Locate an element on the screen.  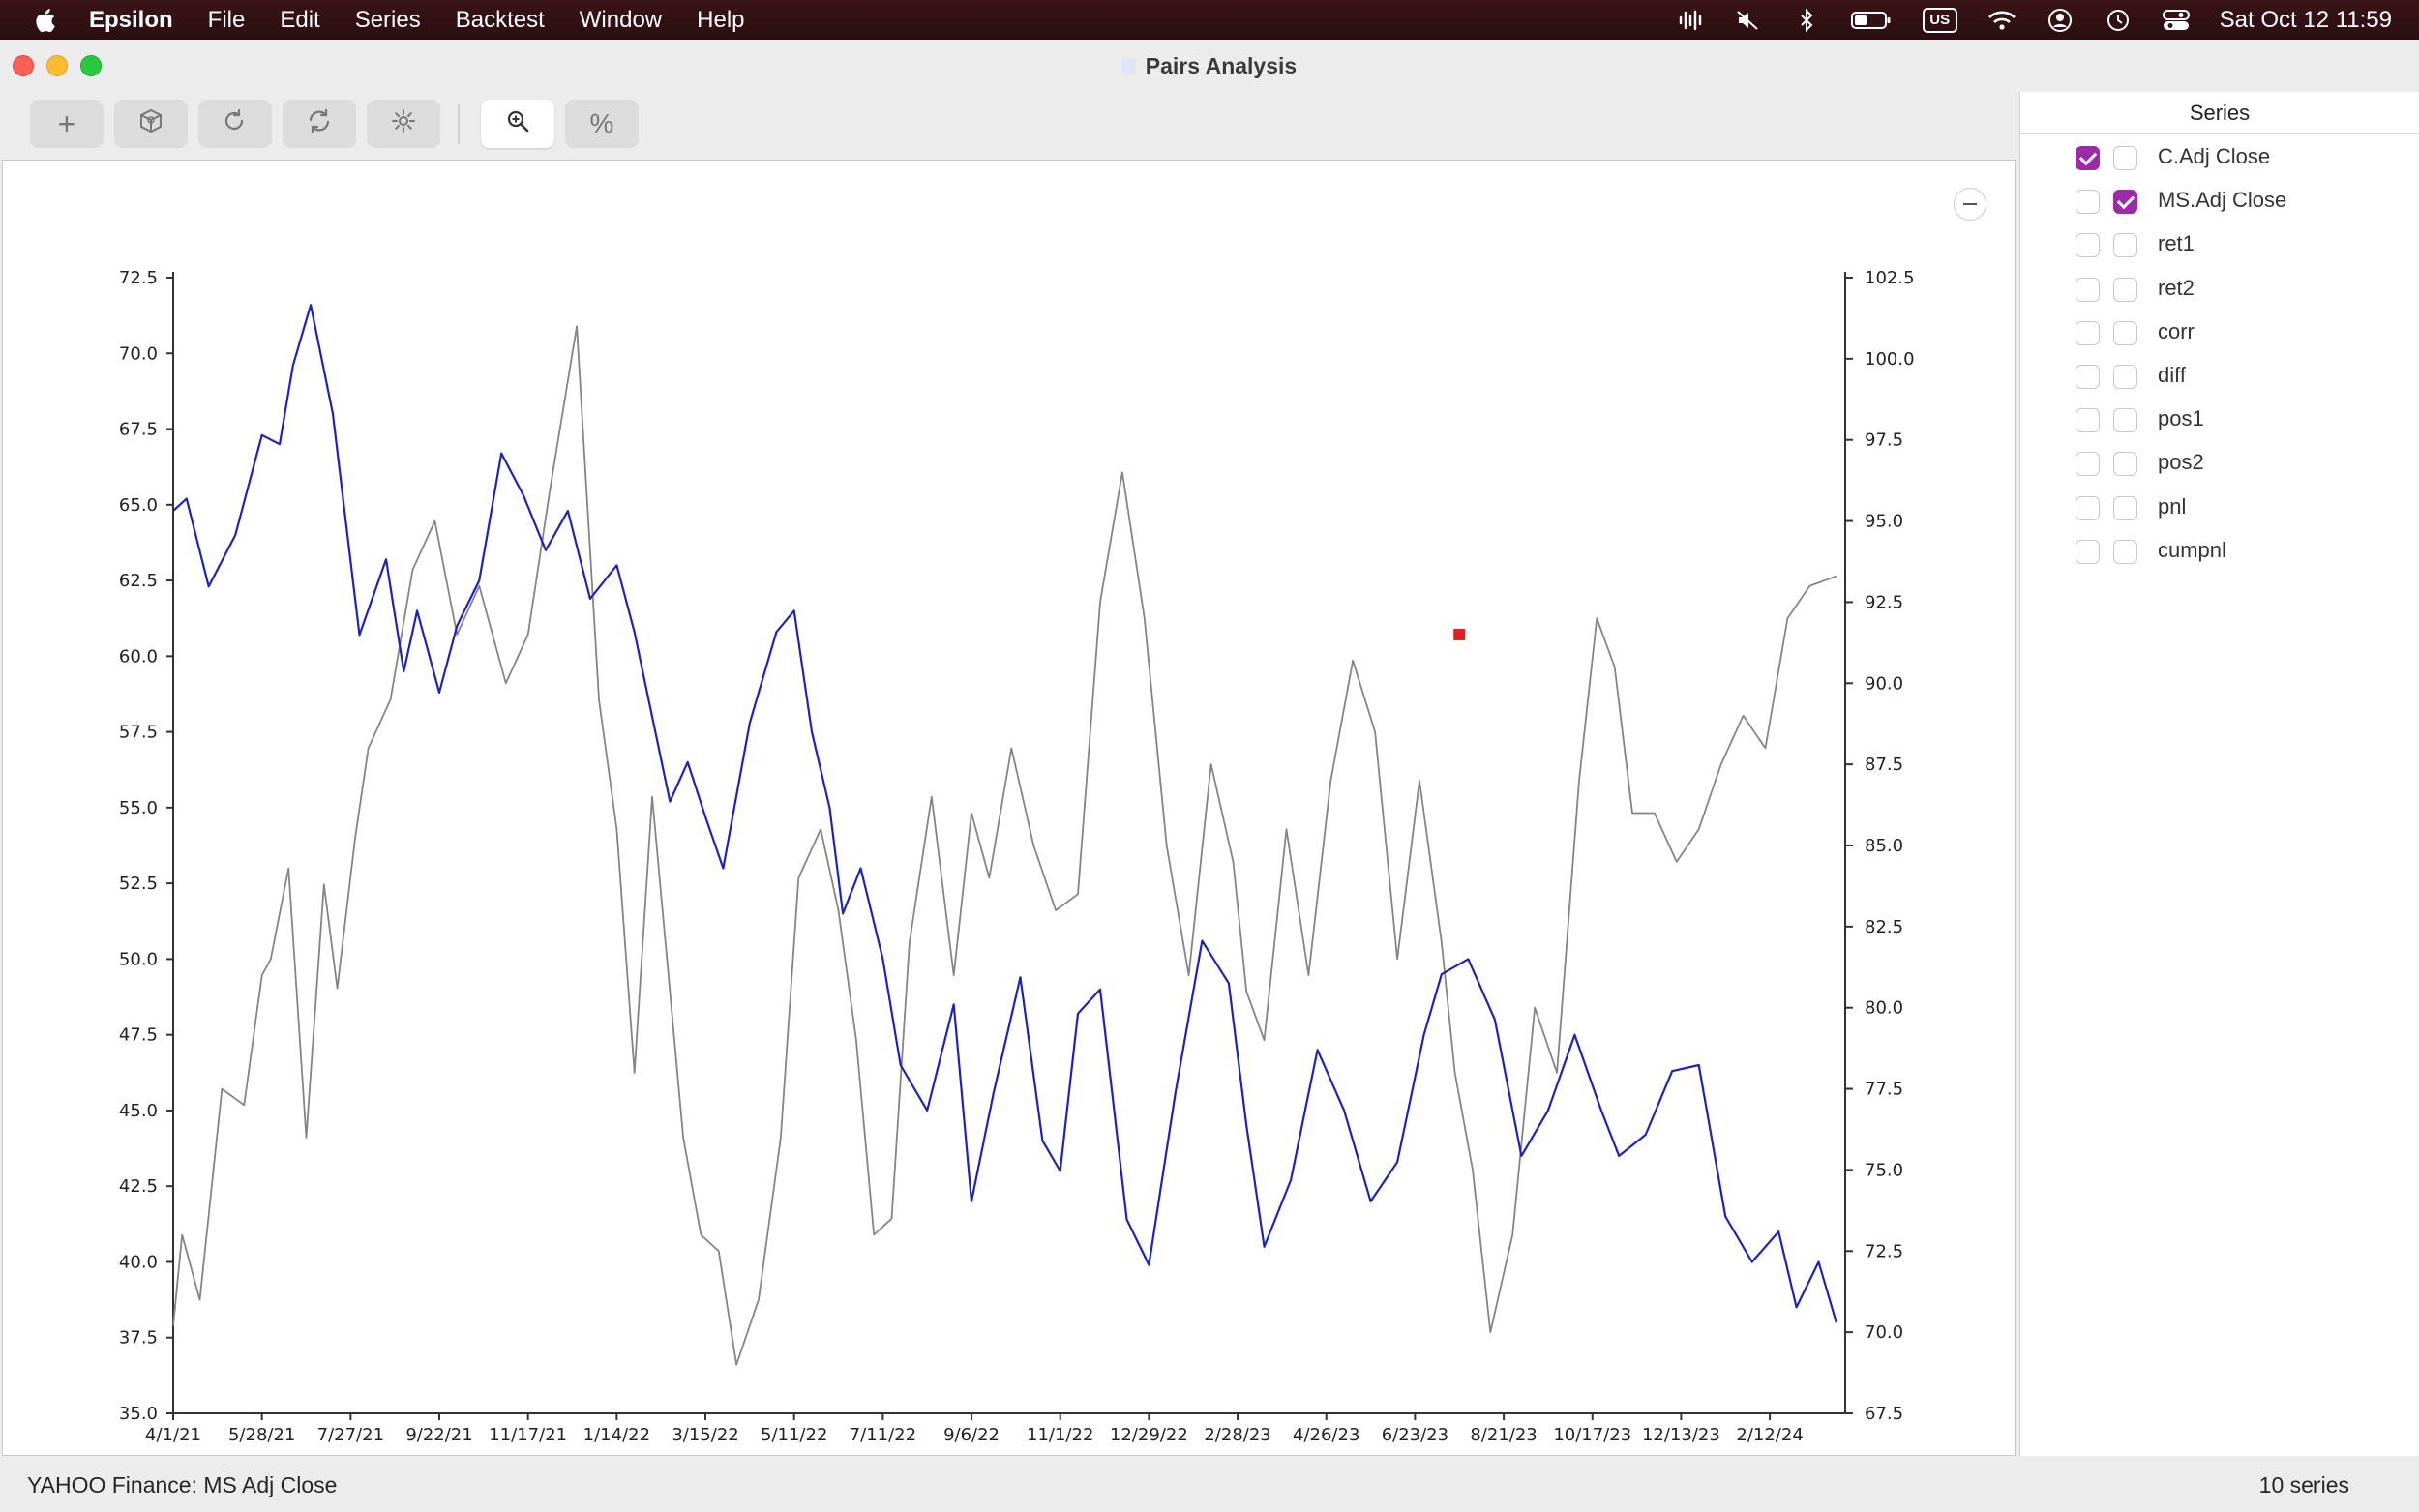
collapse-chart-button is located at coordinates (1970, 204).